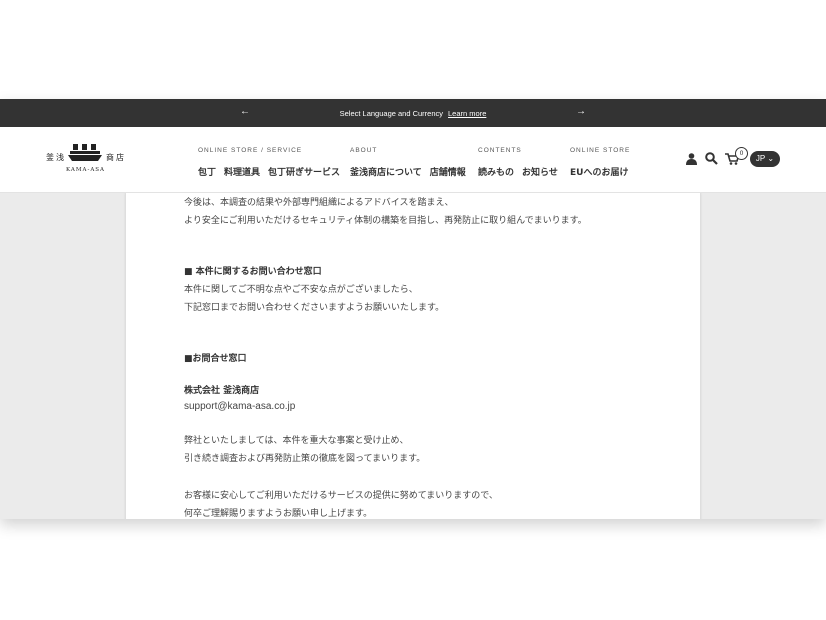  Describe the element at coordinates (760, 158) in the screenshot. I see `language-label: JP` at that location.